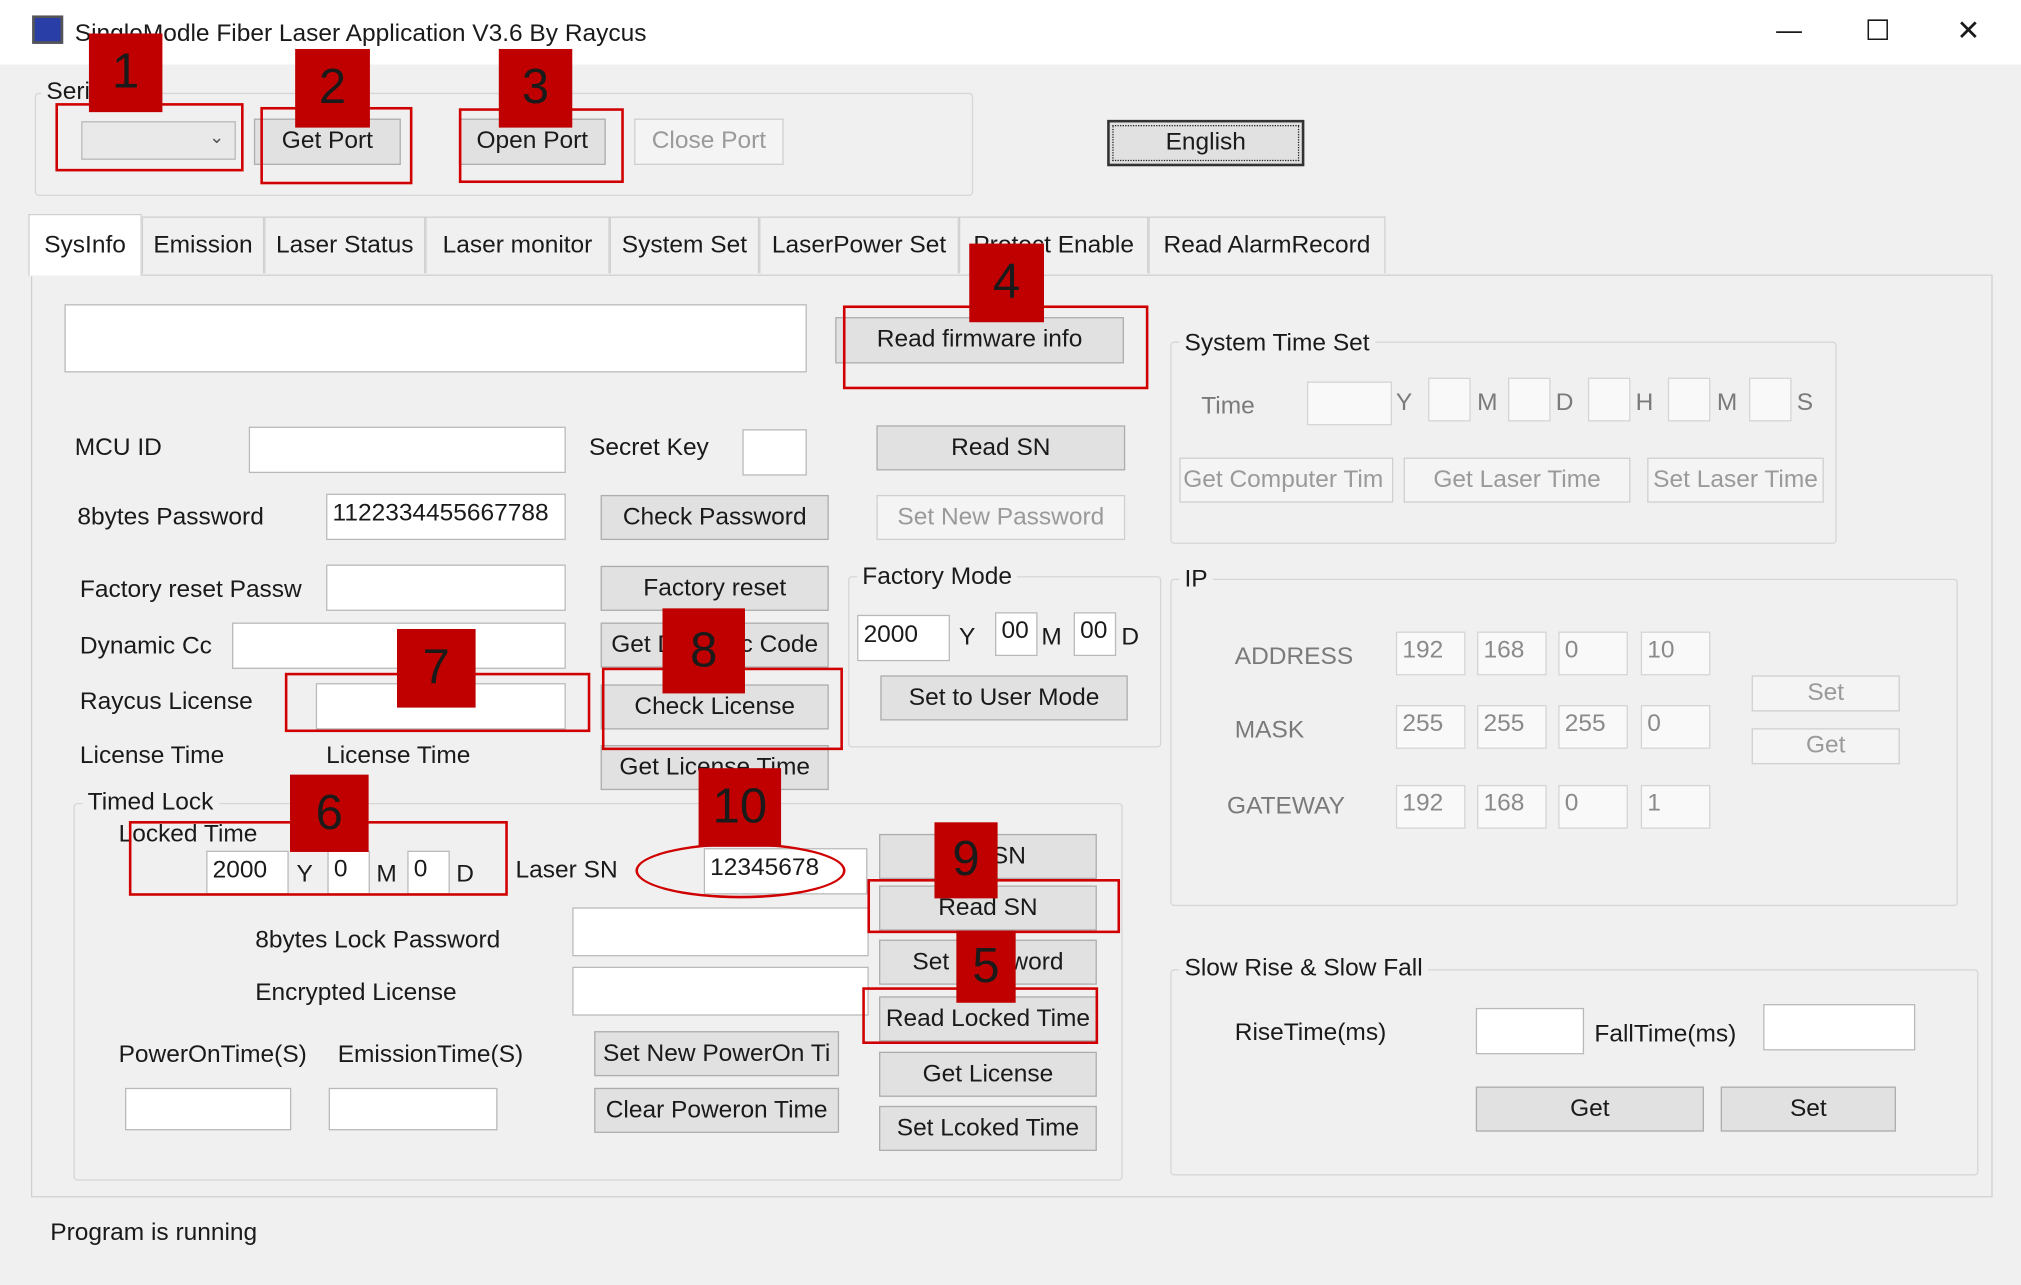  I want to click on gateway-label: GATEWAY, so click(1286, 806).